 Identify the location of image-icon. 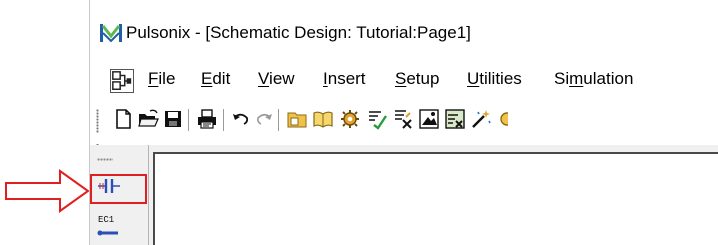
(429, 119).